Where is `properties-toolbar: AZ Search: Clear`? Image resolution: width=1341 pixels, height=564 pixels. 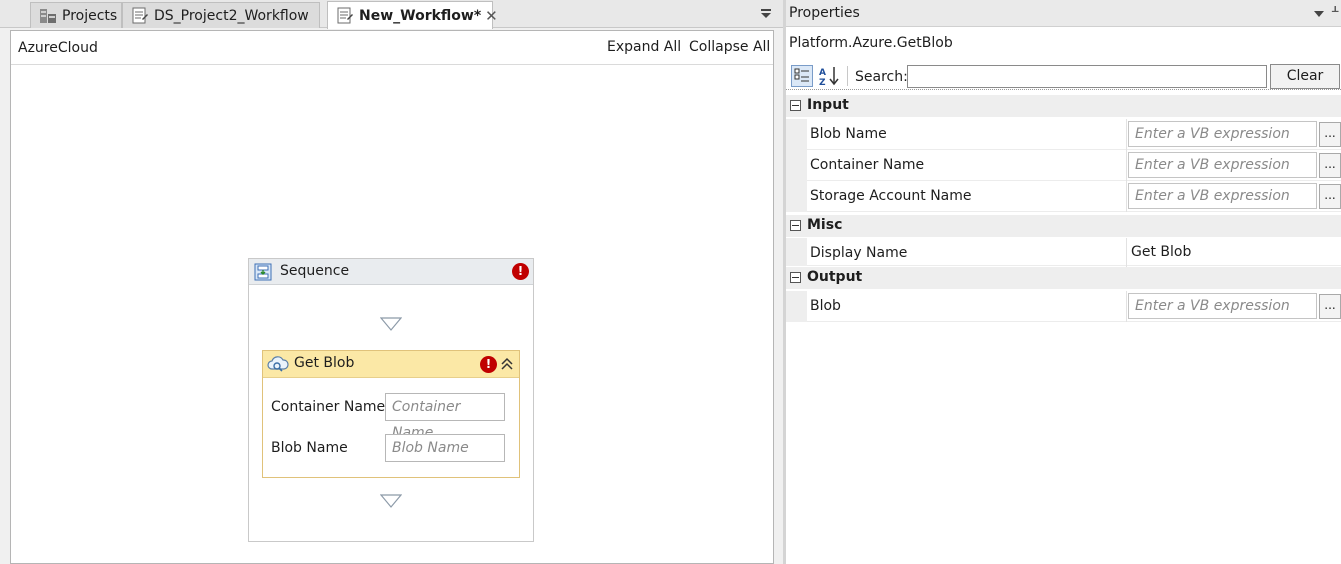 properties-toolbar: AZ Search: Clear is located at coordinates (1063, 76).